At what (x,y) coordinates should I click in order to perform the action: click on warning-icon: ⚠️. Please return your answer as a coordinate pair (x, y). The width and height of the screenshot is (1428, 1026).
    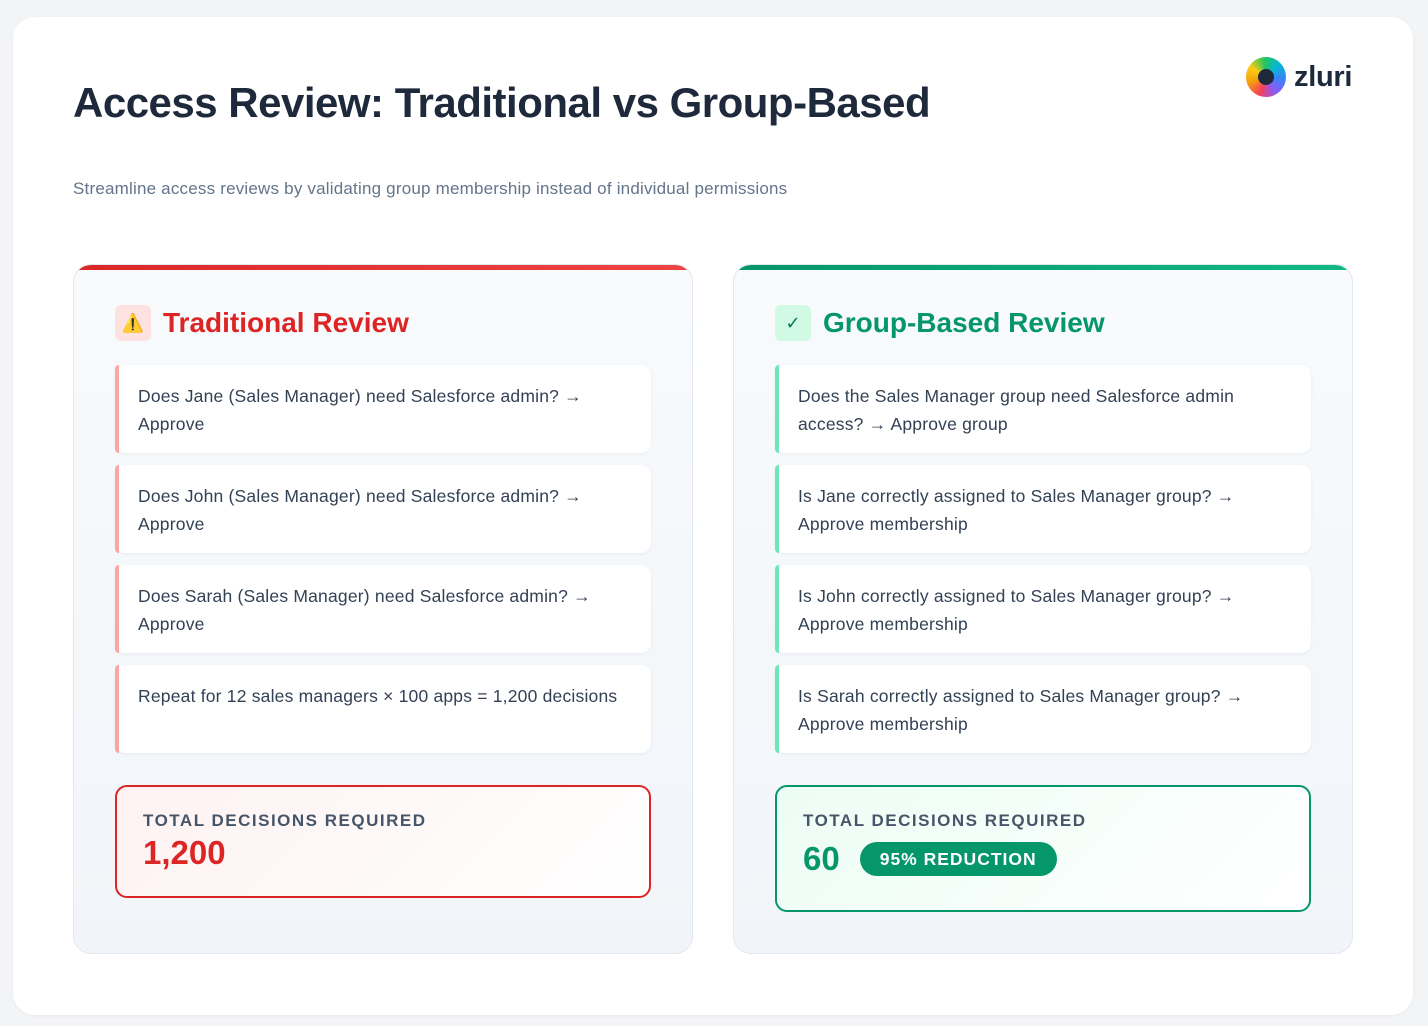
    Looking at the image, I should click on (133, 323).